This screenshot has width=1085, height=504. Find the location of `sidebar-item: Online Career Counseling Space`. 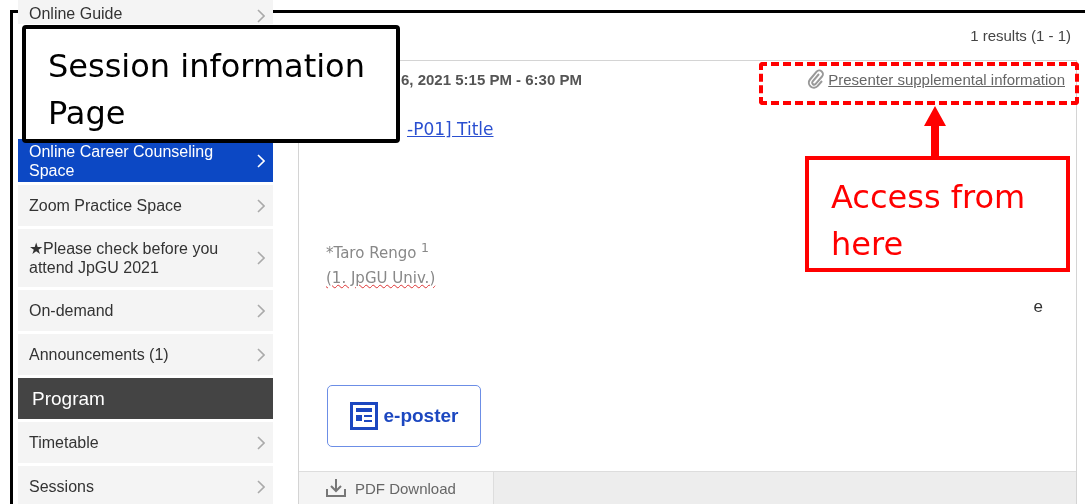

sidebar-item: Online Career Counseling Space is located at coordinates (145, 160).